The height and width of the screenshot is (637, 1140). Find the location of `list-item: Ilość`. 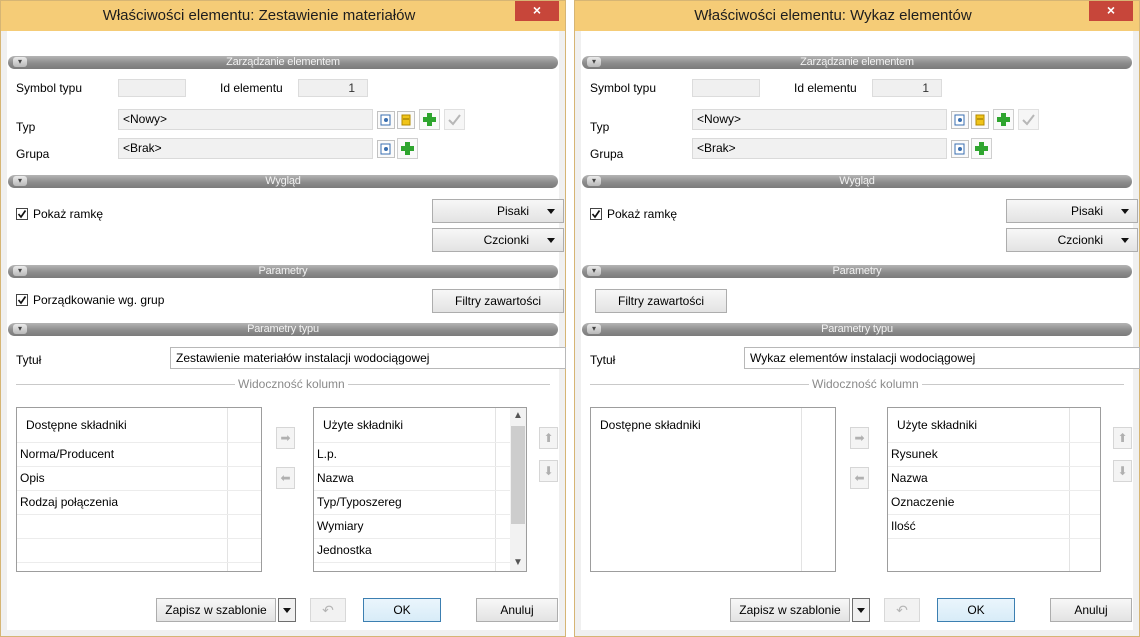

list-item: Ilość is located at coordinates (903, 526).